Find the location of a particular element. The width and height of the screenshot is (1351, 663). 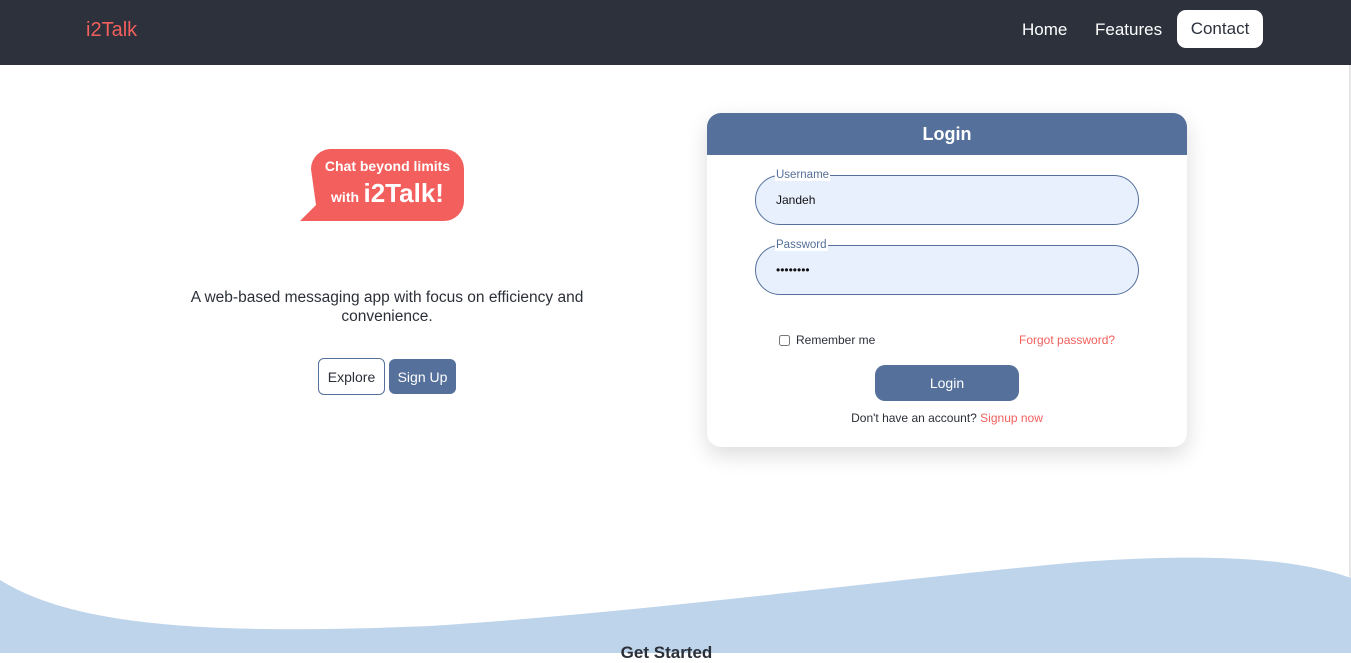

brand-logo-link: i2Talk is located at coordinates (111, 30).